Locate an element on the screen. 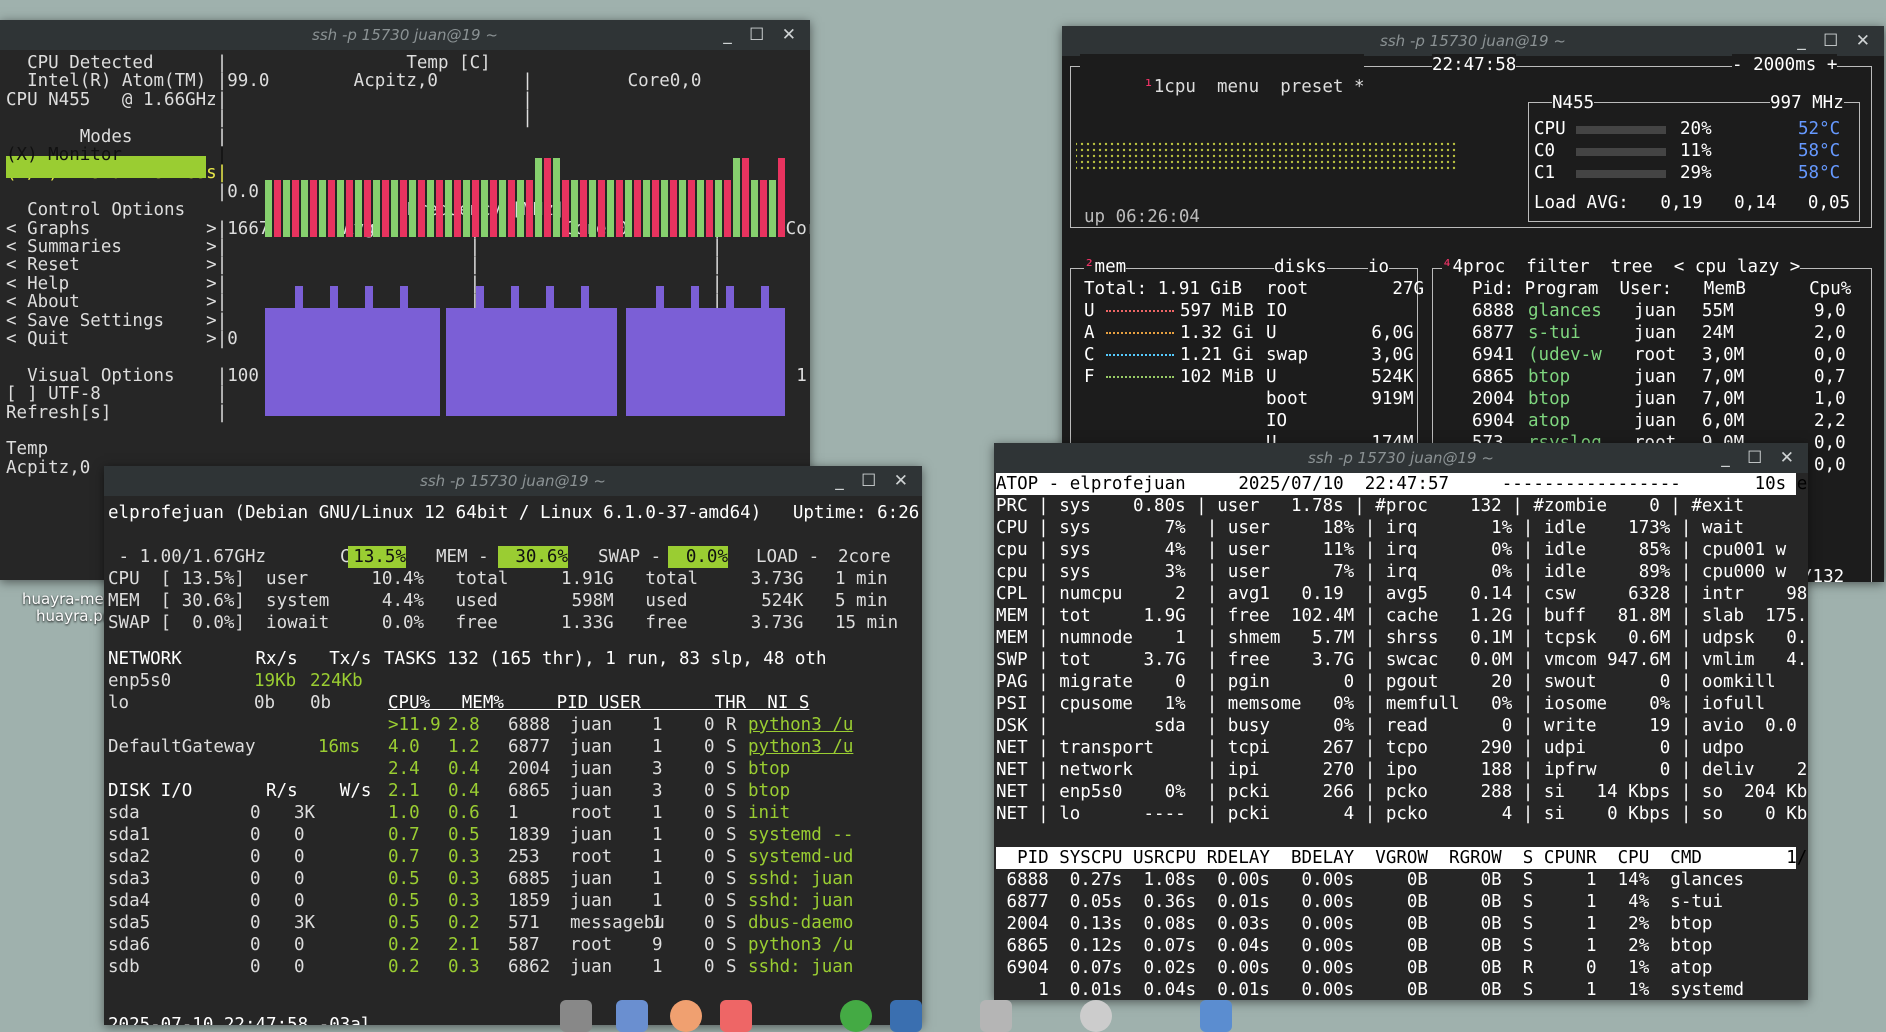 The width and height of the screenshot is (1886, 1032). settings-icon is located at coordinates (576, 1016).